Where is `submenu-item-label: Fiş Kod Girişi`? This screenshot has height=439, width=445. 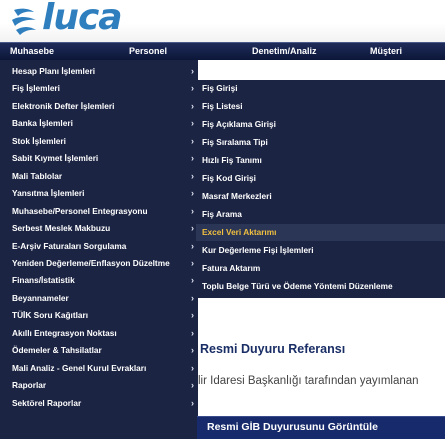
submenu-item-label: Fiş Kod Girişi is located at coordinates (229, 178).